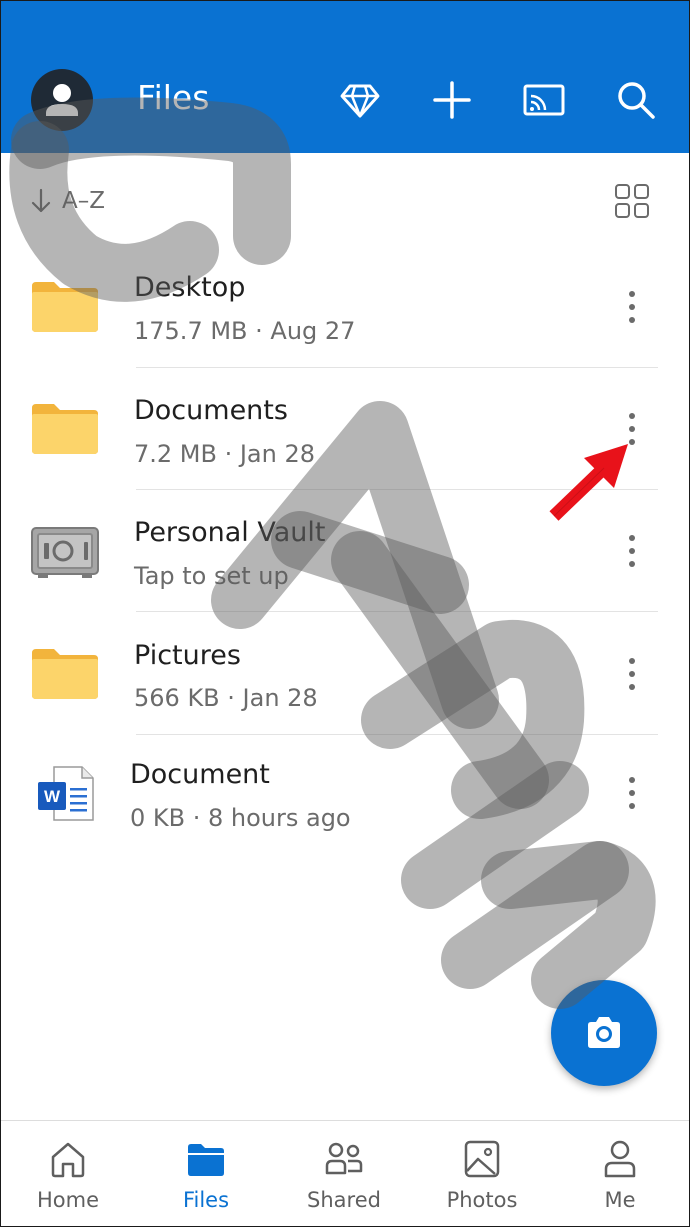 This screenshot has width=690, height=1228. I want to click on file-row-desktop: Desktop 175.7 MB · Aug 27, so click(345, 307).